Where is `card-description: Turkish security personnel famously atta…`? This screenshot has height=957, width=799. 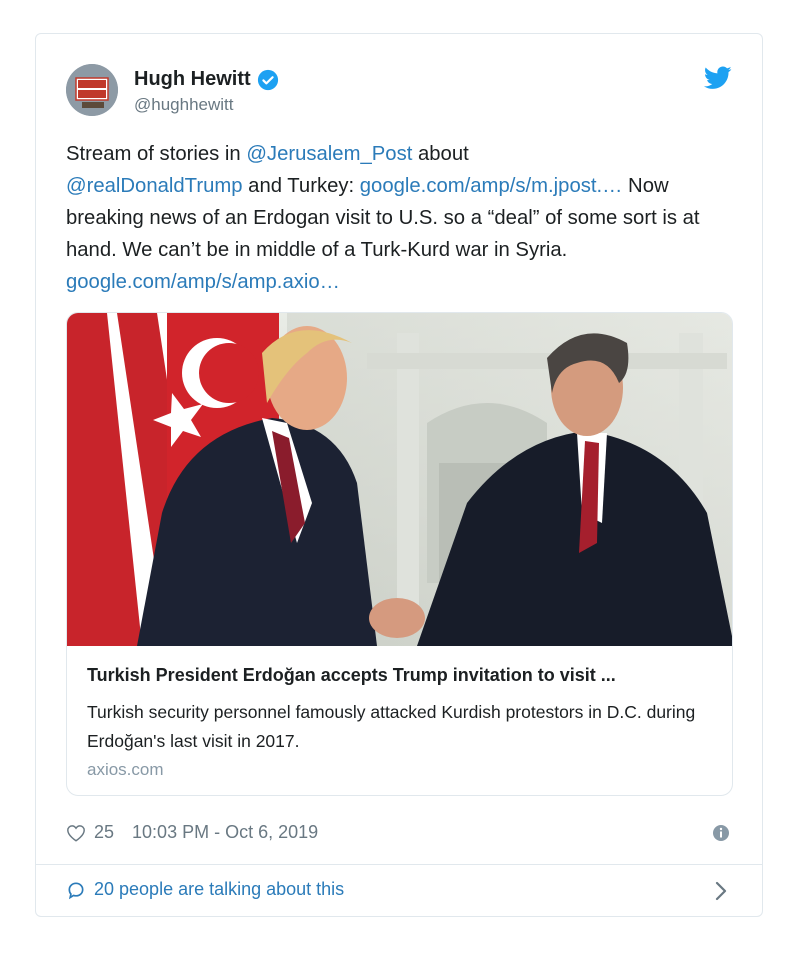
card-description: Turkish security personnel famously atta… is located at coordinates (391, 726).